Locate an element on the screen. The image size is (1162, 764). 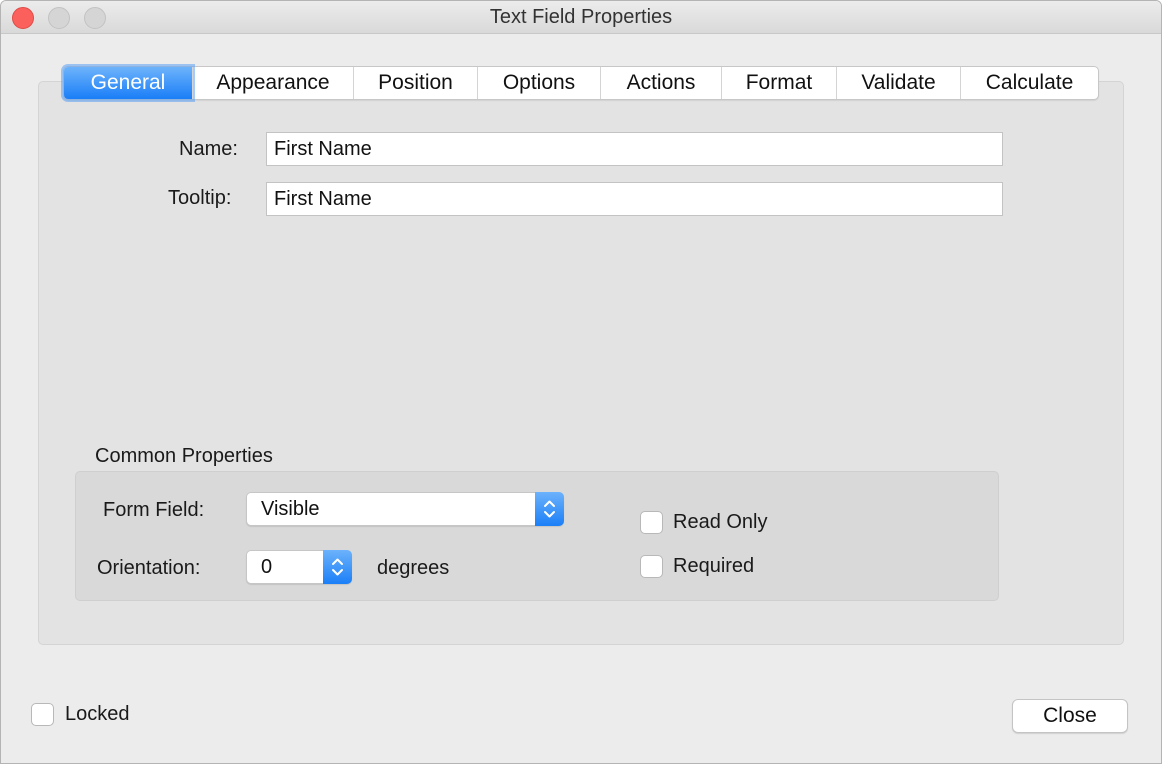
read-only-label: Read Only is located at coordinates (720, 522).